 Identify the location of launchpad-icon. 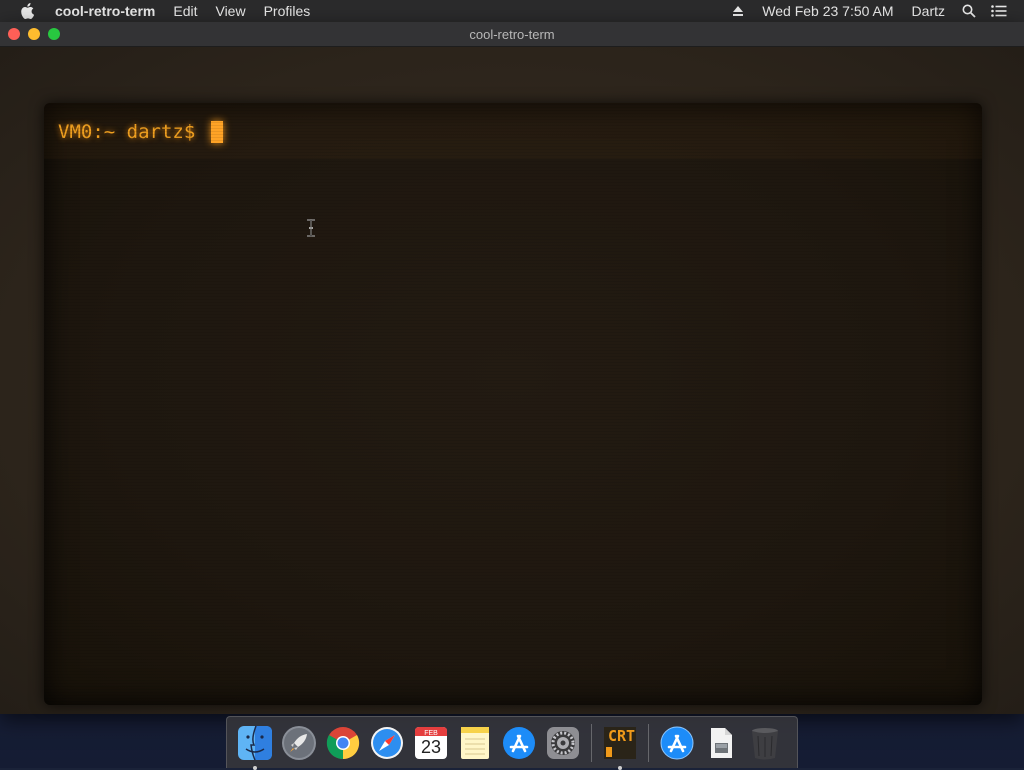
(299, 742).